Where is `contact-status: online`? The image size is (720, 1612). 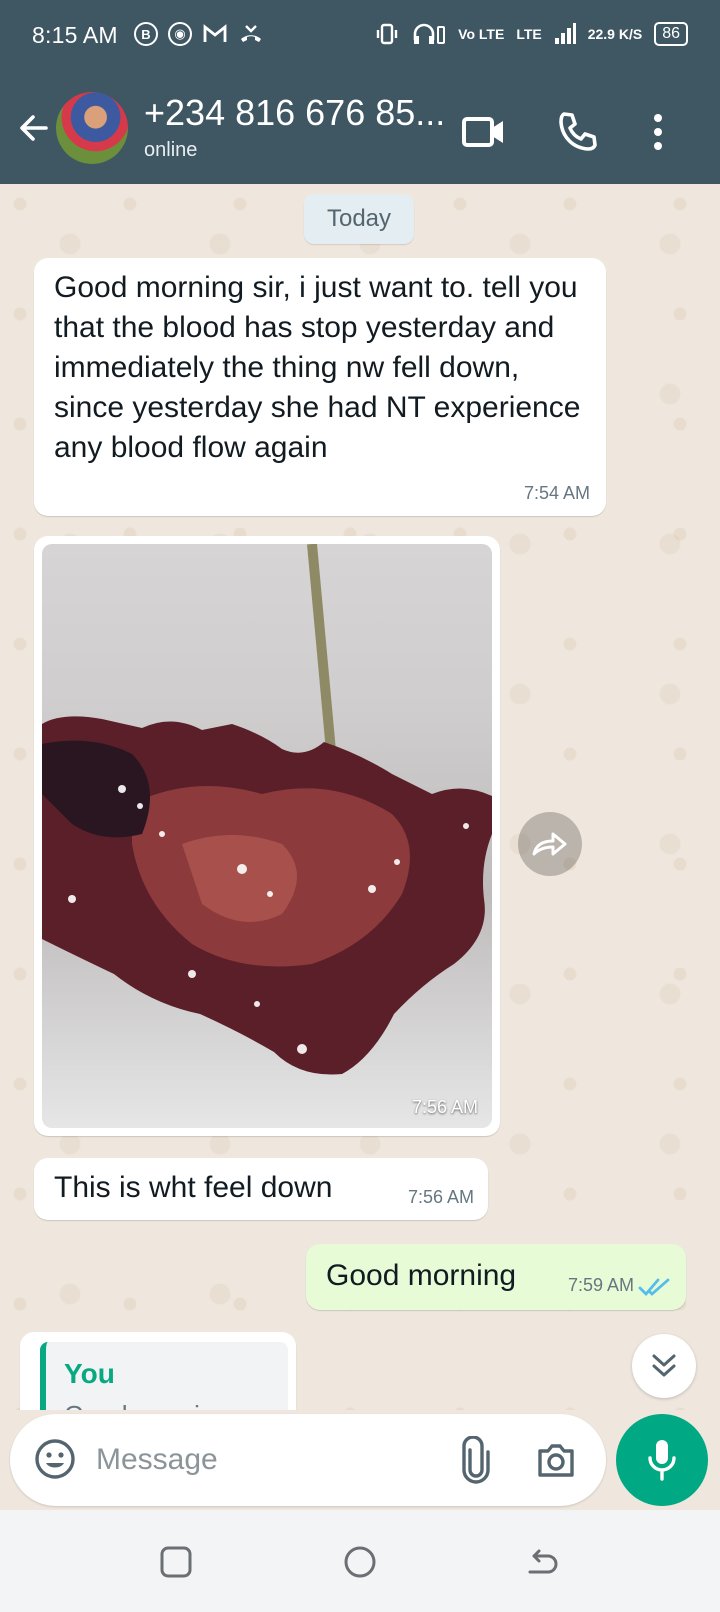 contact-status: online is located at coordinates (171, 150).